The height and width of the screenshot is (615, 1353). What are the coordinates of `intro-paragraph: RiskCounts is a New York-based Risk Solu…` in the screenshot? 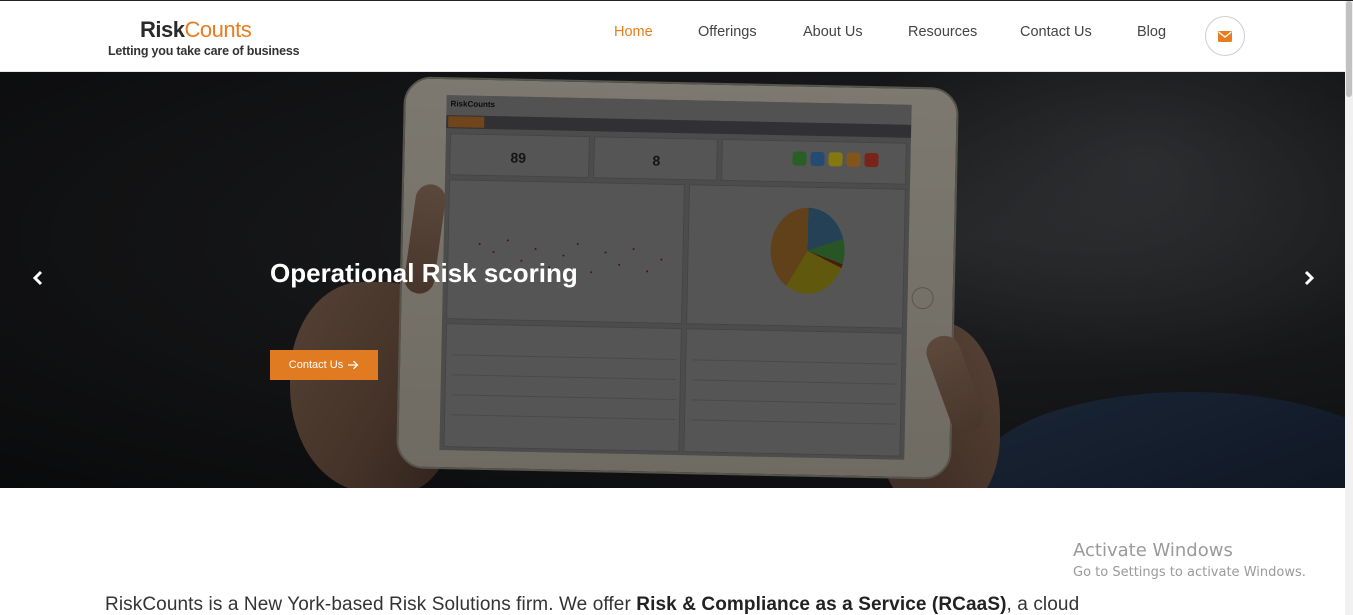 It's located at (592, 604).